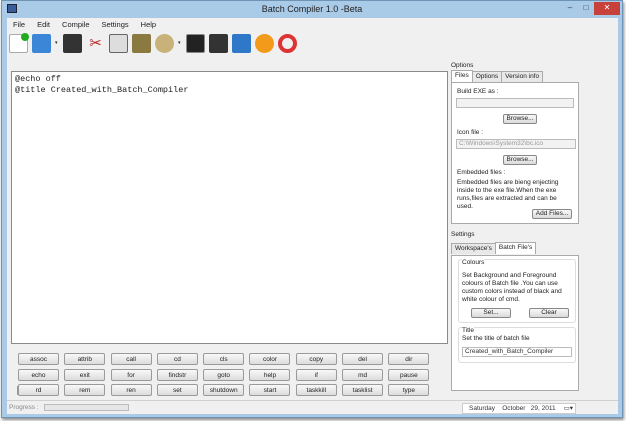  Describe the element at coordinates (473, 248) in the screenshot. I see `tab-workspaces: Workspace's` at that location.